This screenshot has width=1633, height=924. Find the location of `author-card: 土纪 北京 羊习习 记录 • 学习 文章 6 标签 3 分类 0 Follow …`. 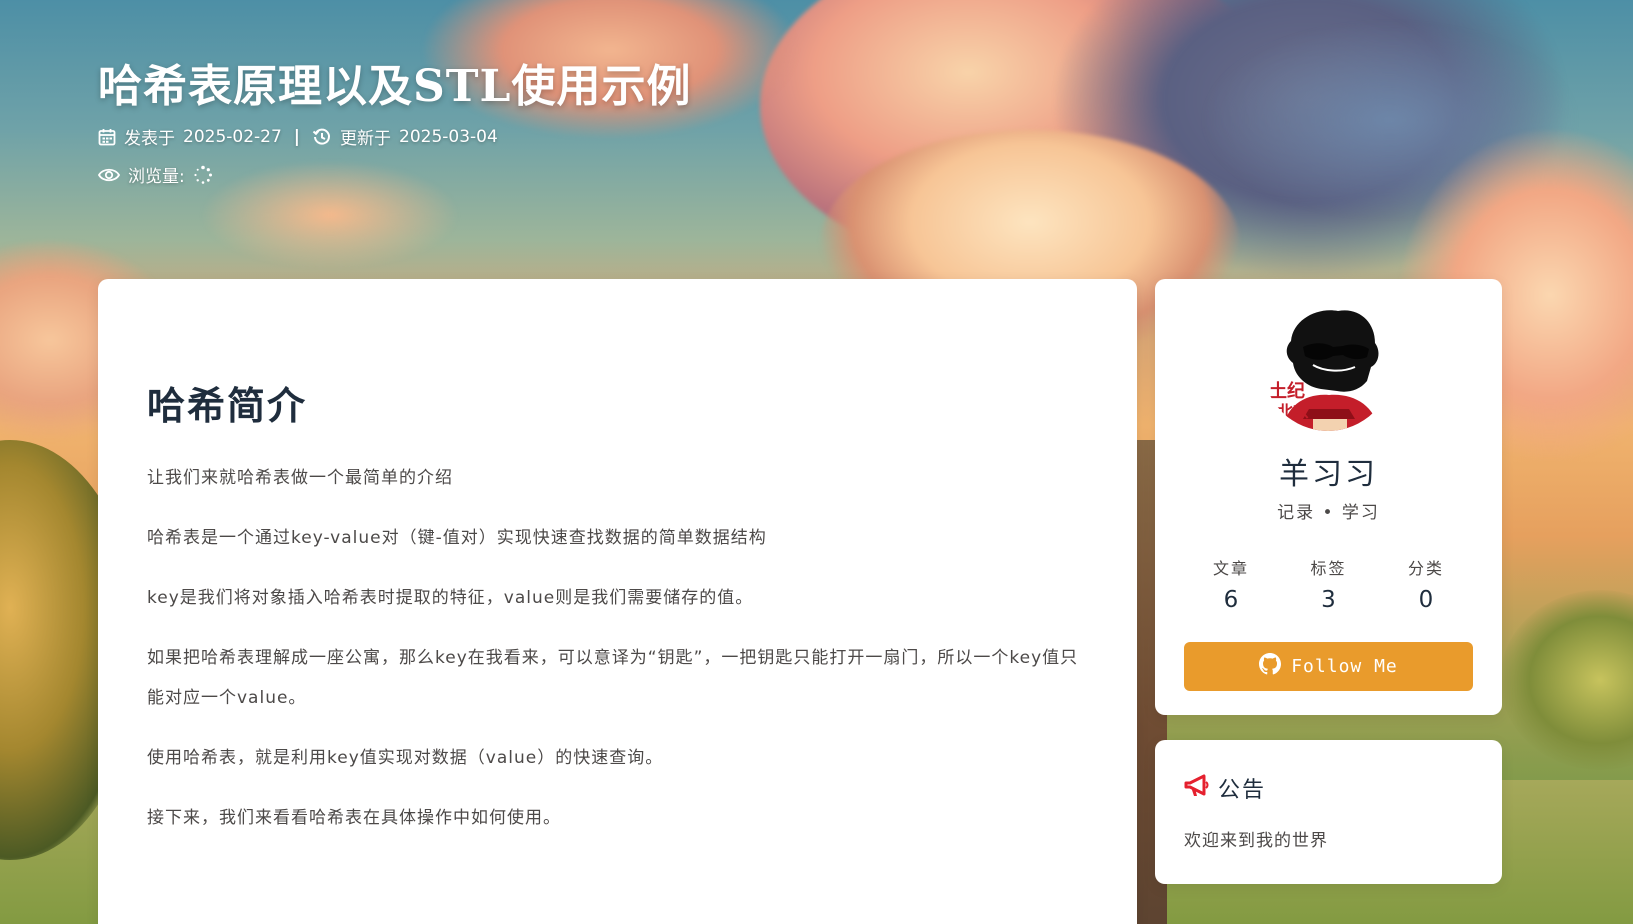

author-card: 土纪 北京 羊习习 记录 • 学习 文章 6 标签 3 分类 0 Follow … is located at coordinates (1328, 497).